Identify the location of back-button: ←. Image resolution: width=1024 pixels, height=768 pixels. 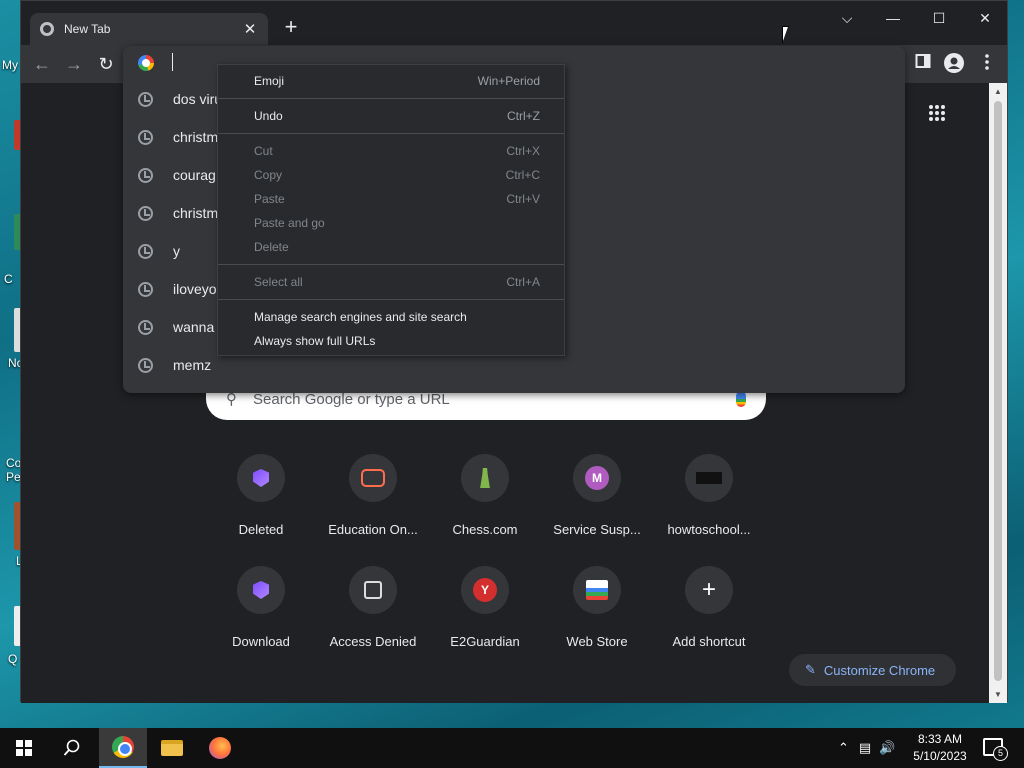
(42, 64).